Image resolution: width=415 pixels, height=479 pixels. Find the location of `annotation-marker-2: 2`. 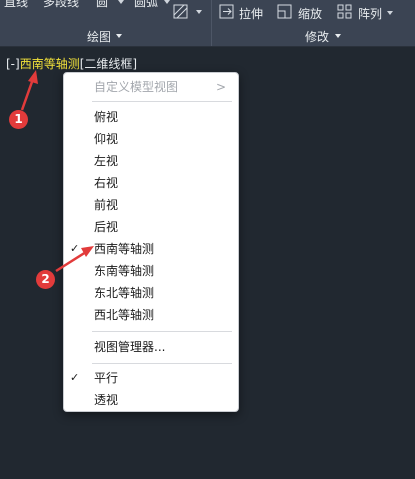

annotation-marker-2: 2 is located at coordinates (45, 279).